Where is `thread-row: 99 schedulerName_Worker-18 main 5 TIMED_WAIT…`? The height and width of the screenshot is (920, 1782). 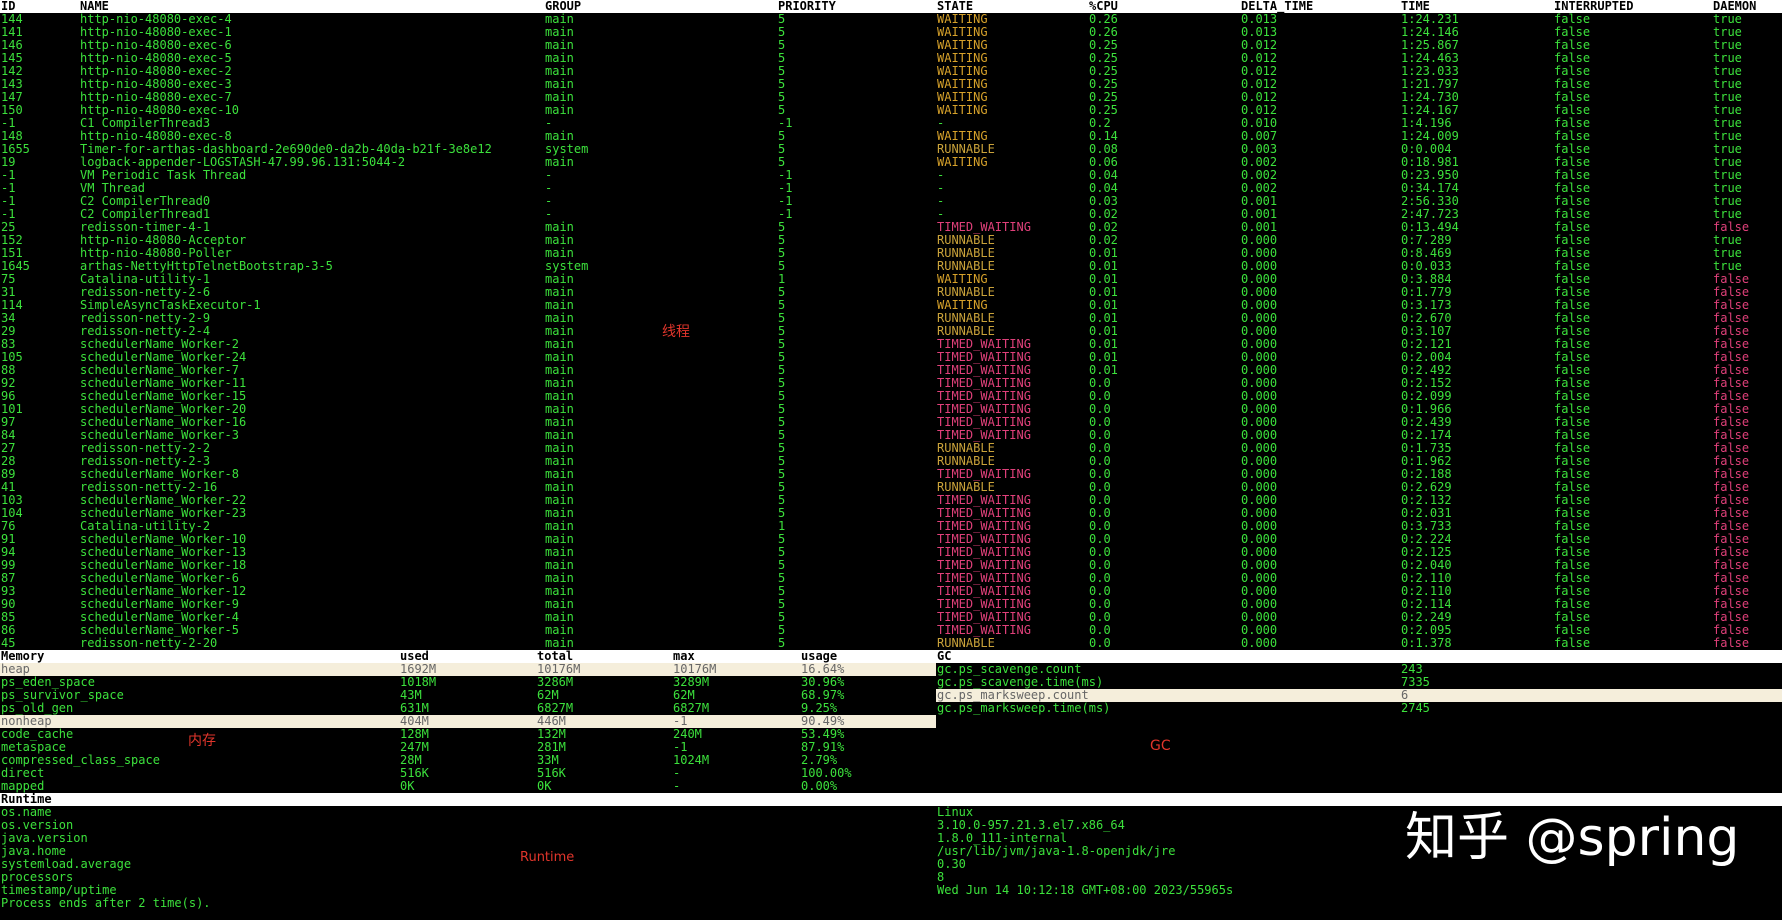
thread-row: 99 schedulerName_Worker-18 main 5 TIMED_WAIT… is located at coordinates (891, 565).